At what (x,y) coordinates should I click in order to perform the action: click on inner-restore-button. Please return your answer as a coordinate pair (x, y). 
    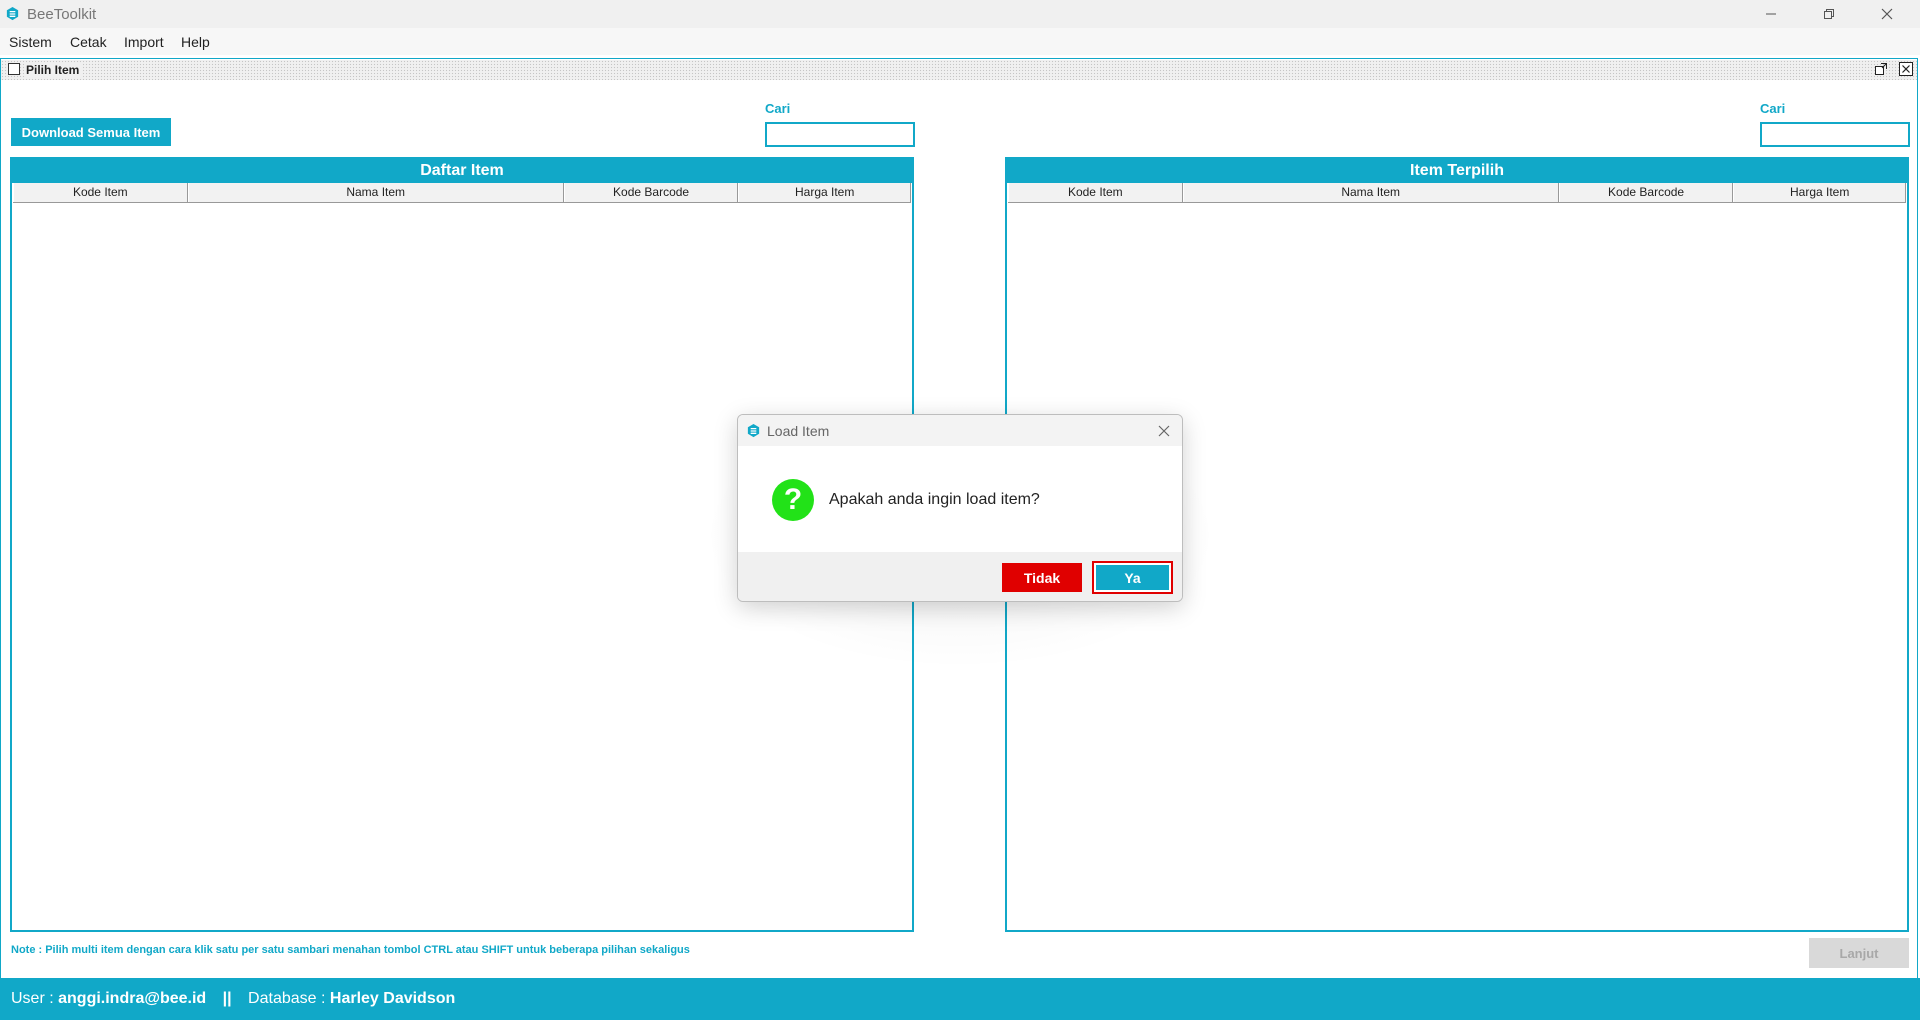
    Looking at the image, I should click on (1881, 69).